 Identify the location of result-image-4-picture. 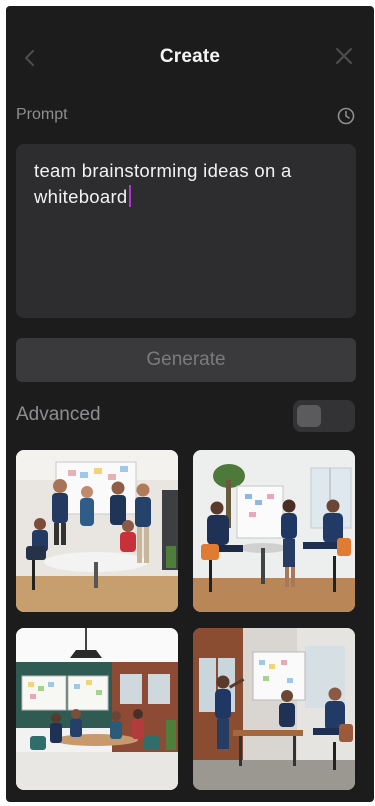
(274, 709).